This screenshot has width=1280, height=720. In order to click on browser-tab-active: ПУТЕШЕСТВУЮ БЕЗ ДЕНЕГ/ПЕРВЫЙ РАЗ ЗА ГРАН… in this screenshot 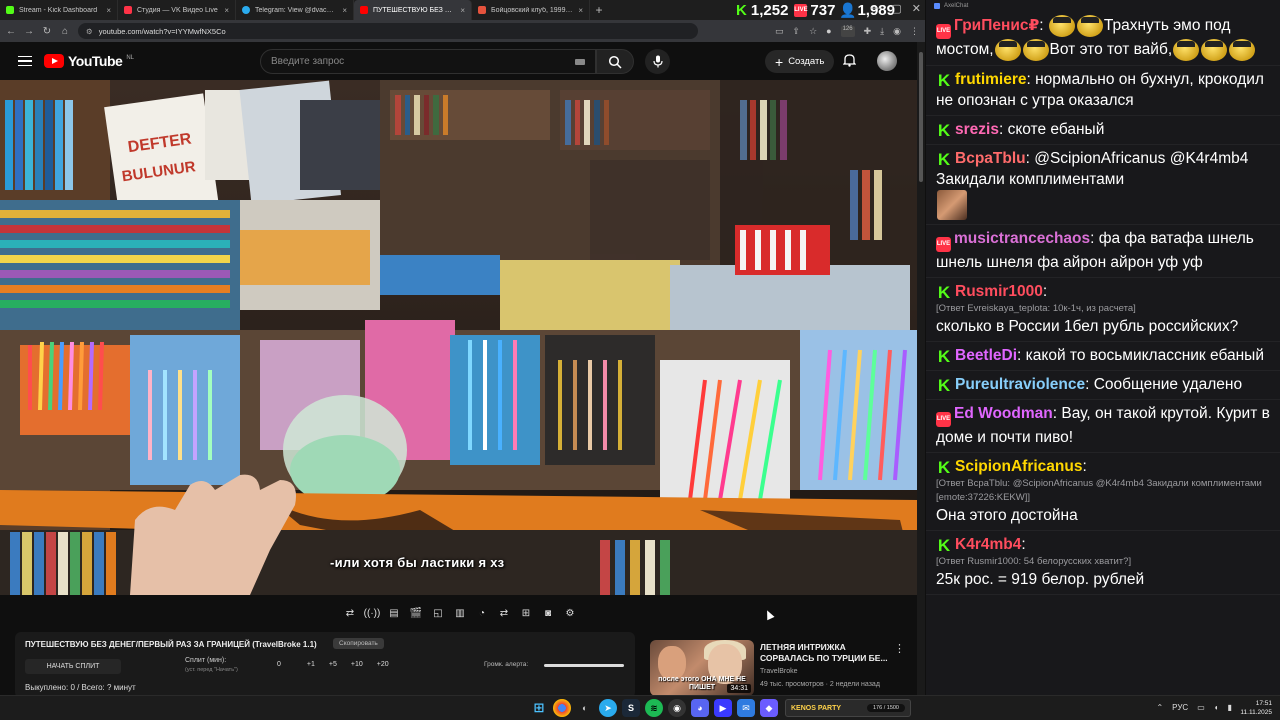, I will do `click(413, 10)`.